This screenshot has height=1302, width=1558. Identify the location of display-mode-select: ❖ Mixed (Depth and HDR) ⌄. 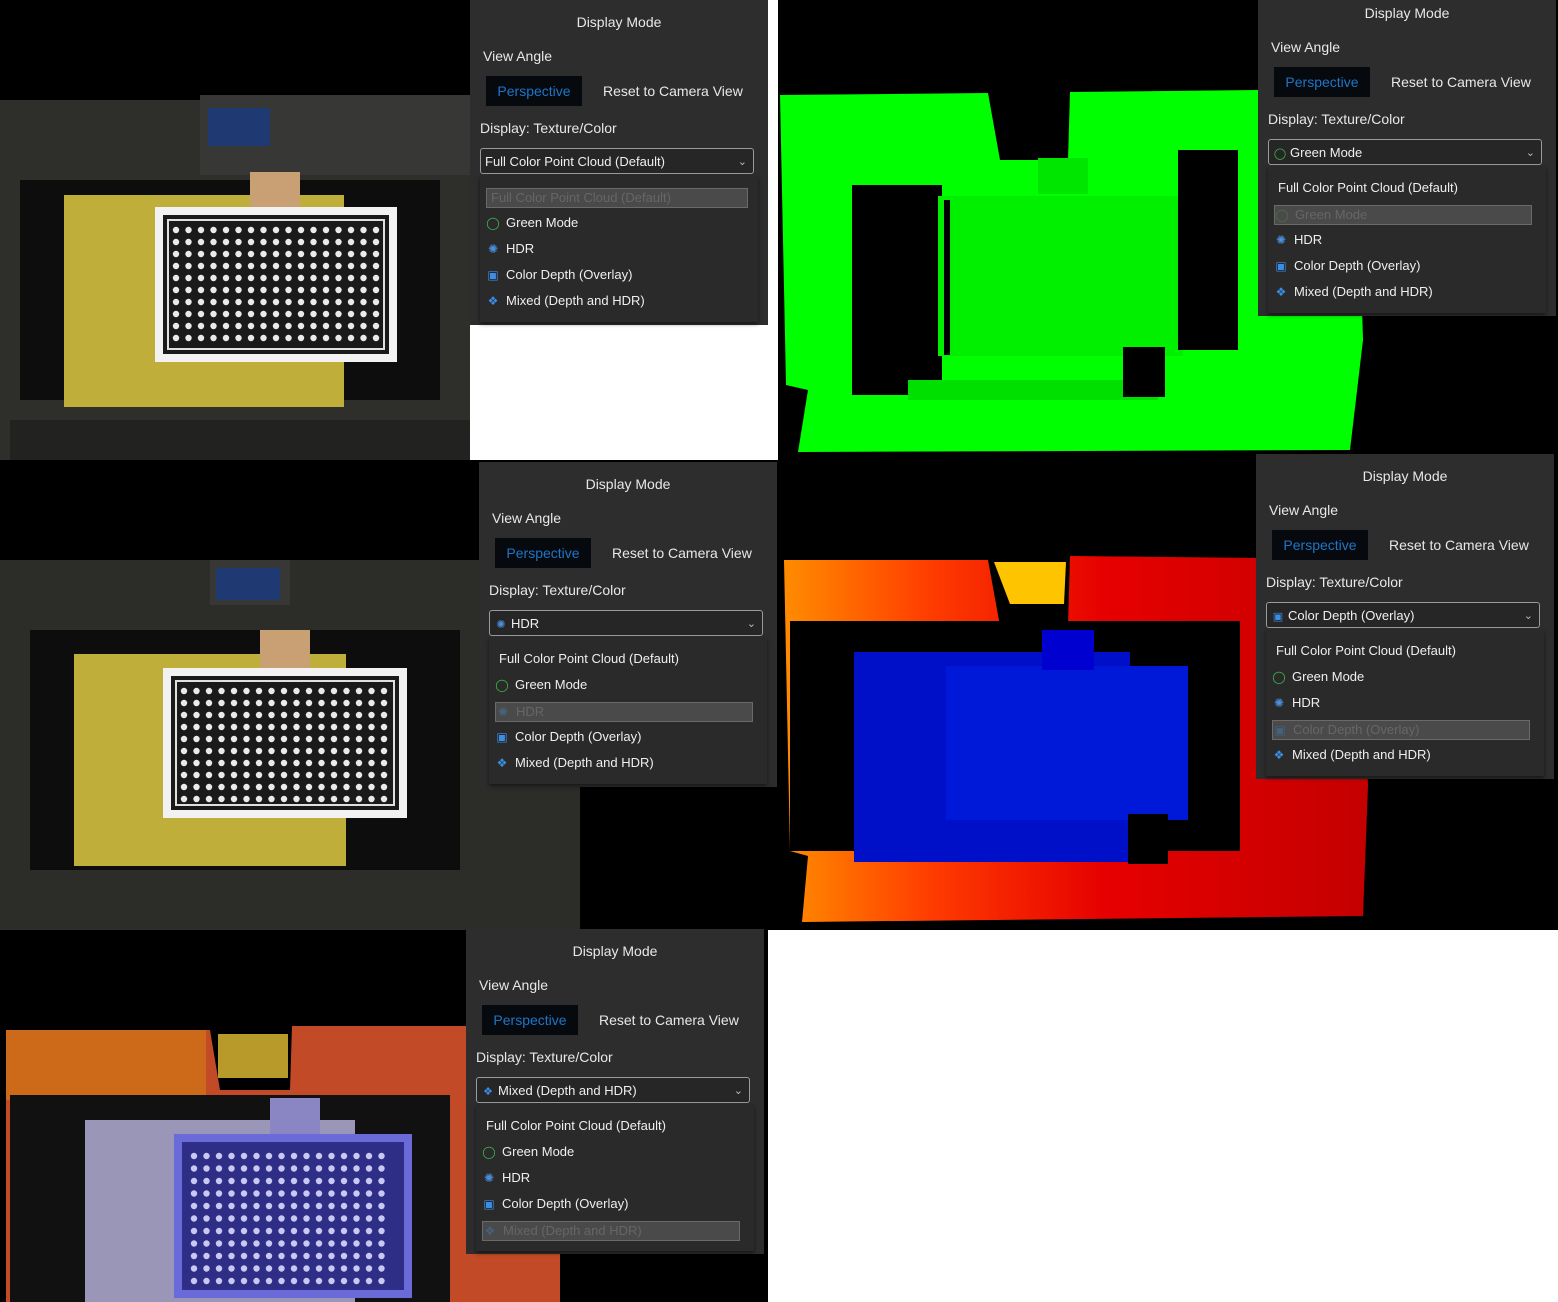
(613, 1090).